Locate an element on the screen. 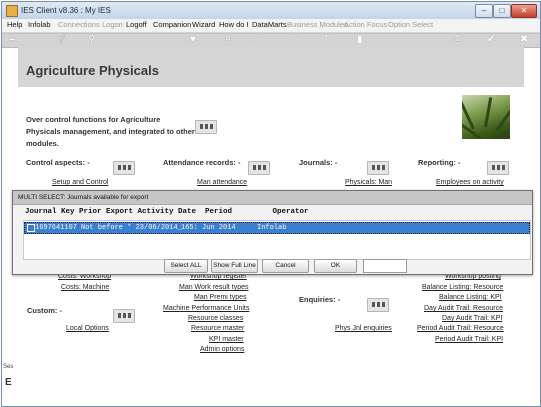  back-key-icon: ⎯○ is located at coordinates (15, 40).